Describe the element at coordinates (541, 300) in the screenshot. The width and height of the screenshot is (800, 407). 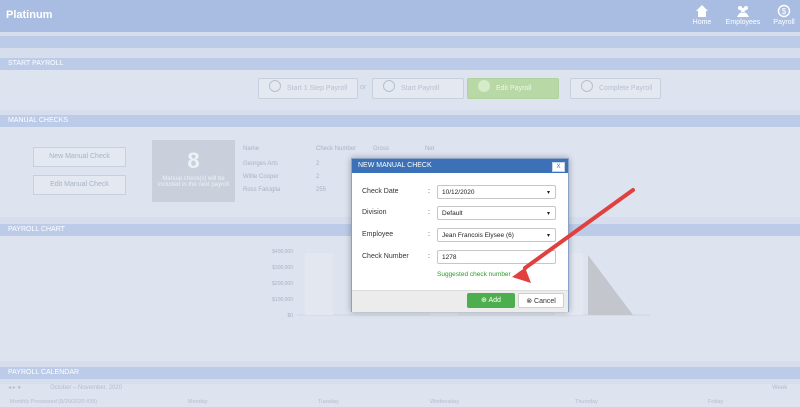
I see `cancel-button: ⊗ Cancel` at that location.